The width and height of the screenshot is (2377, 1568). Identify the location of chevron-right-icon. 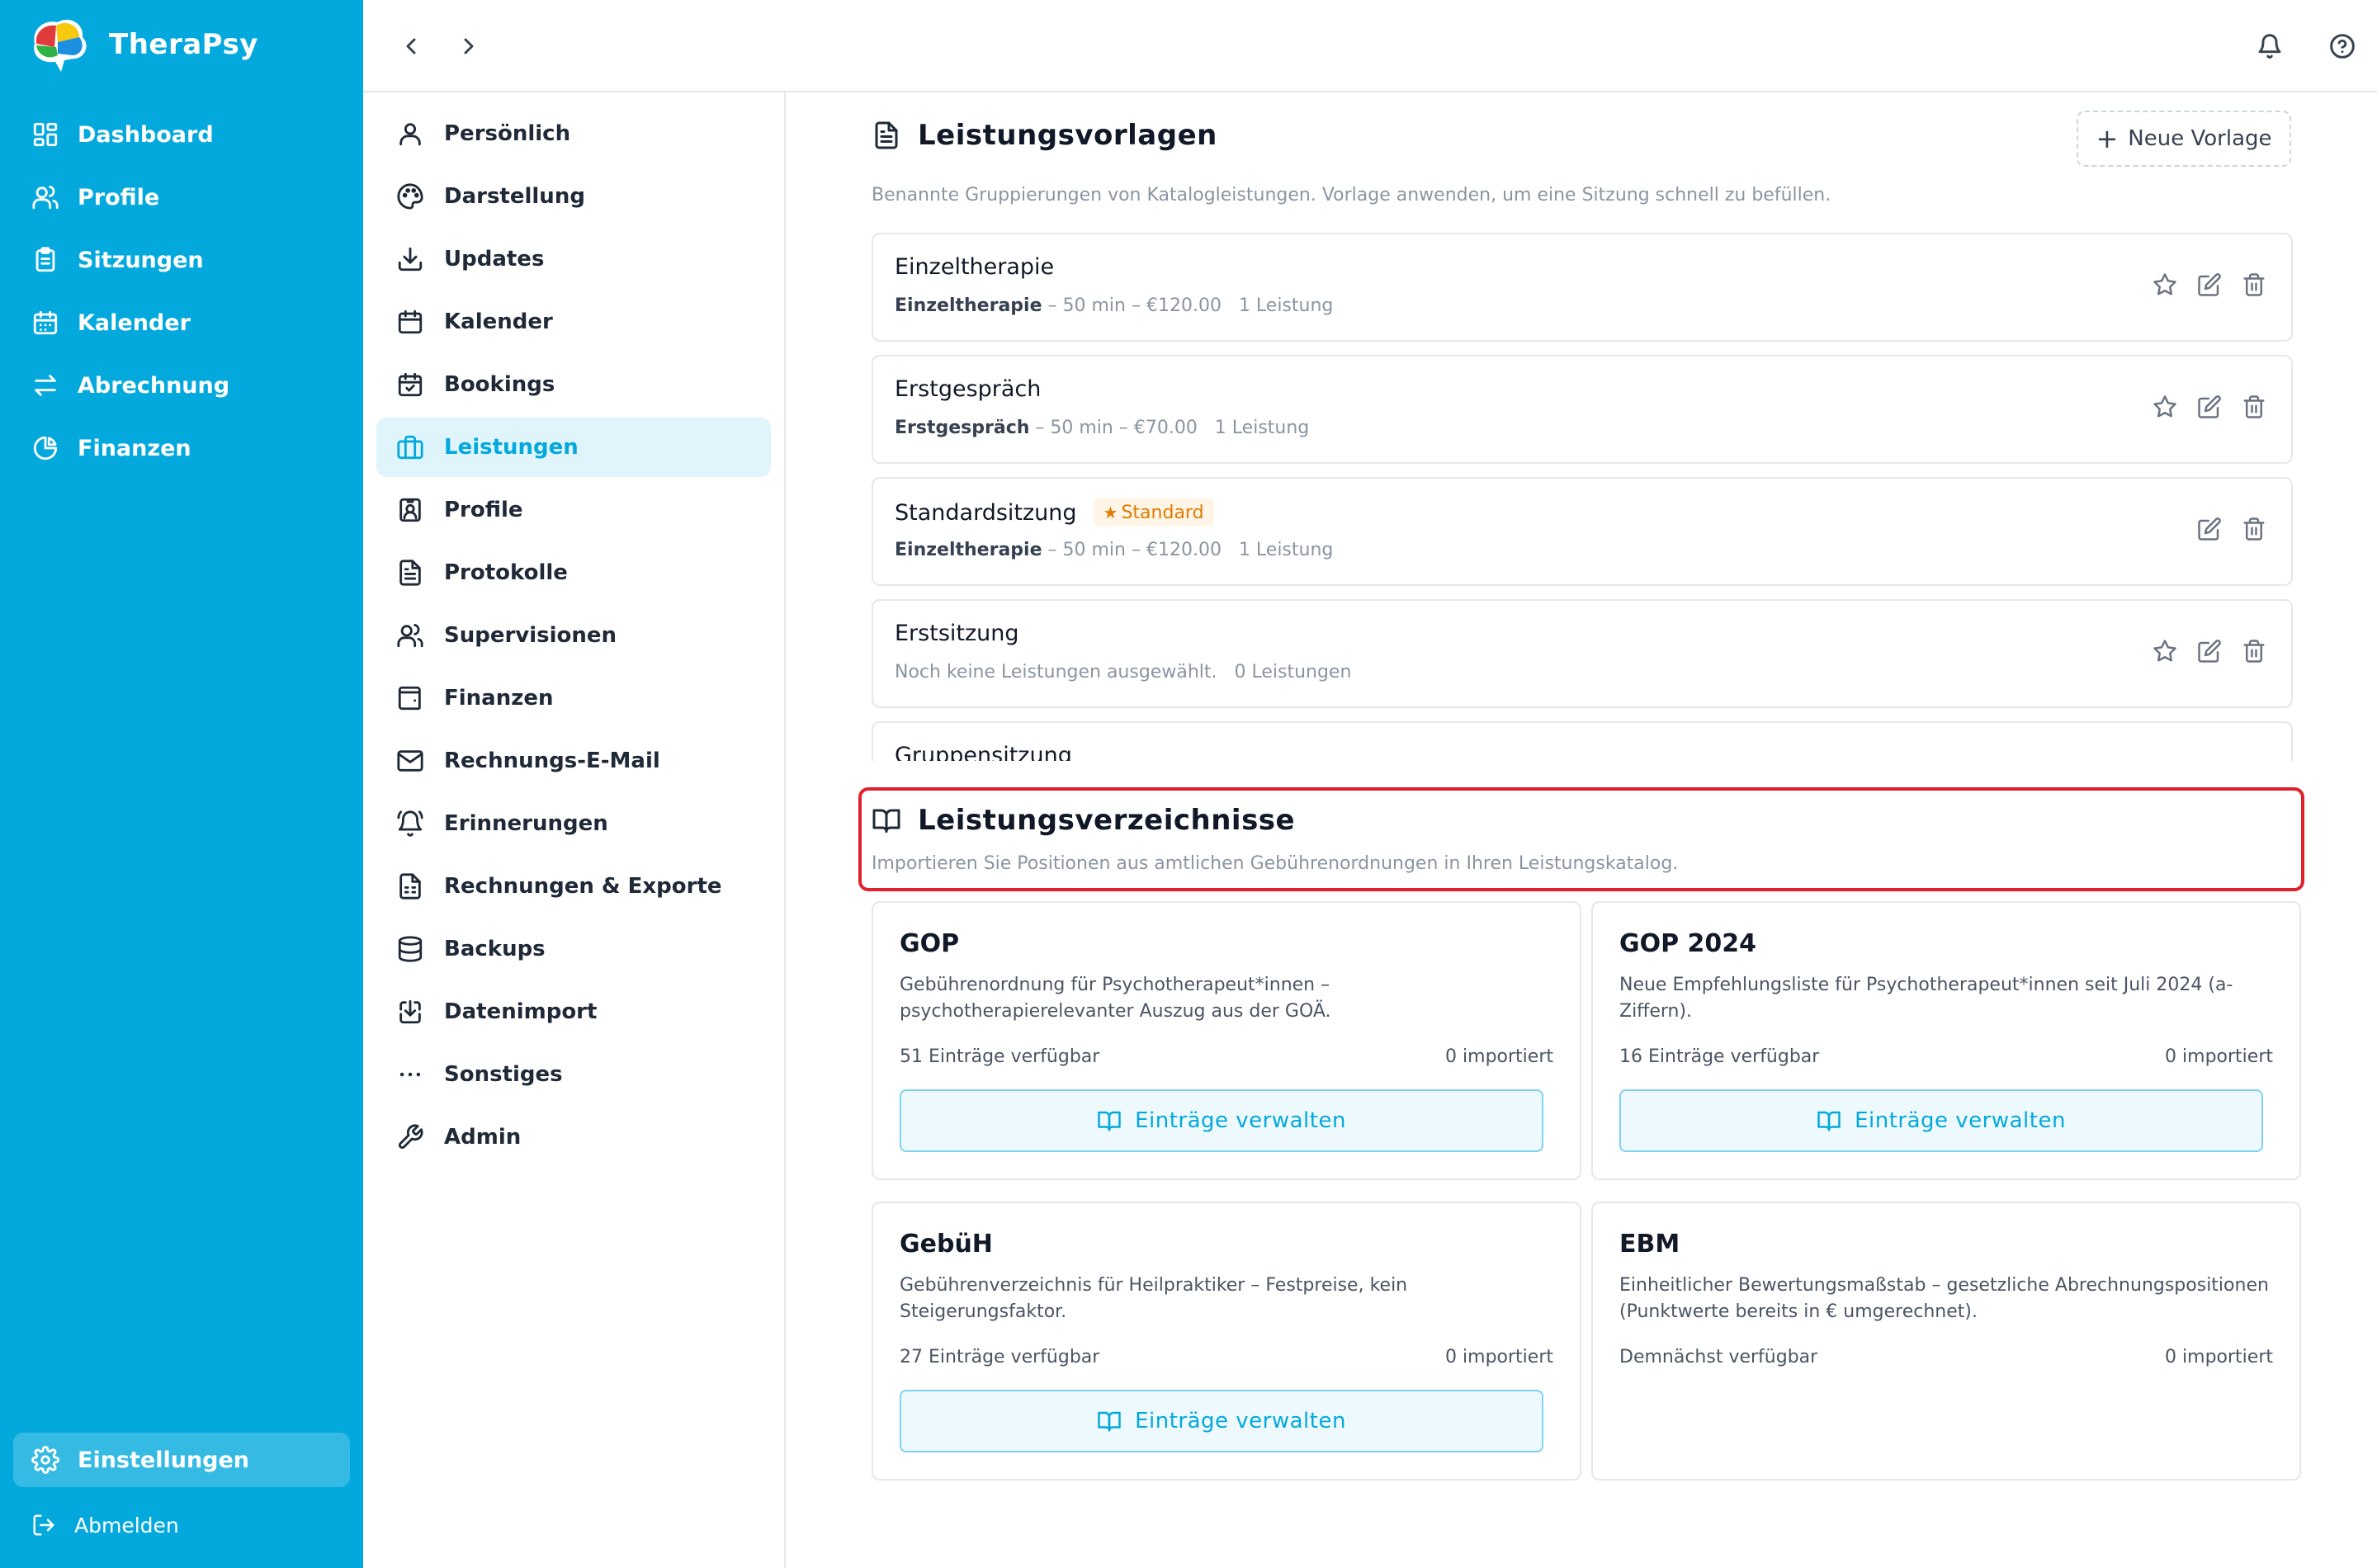
(469, 46).